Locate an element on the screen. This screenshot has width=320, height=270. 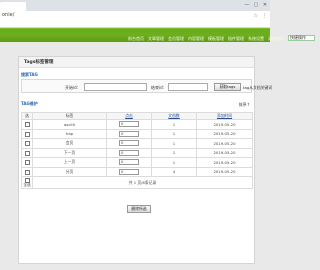
search-hint: tag从文档关键词 is located at coordinates (258, 87).